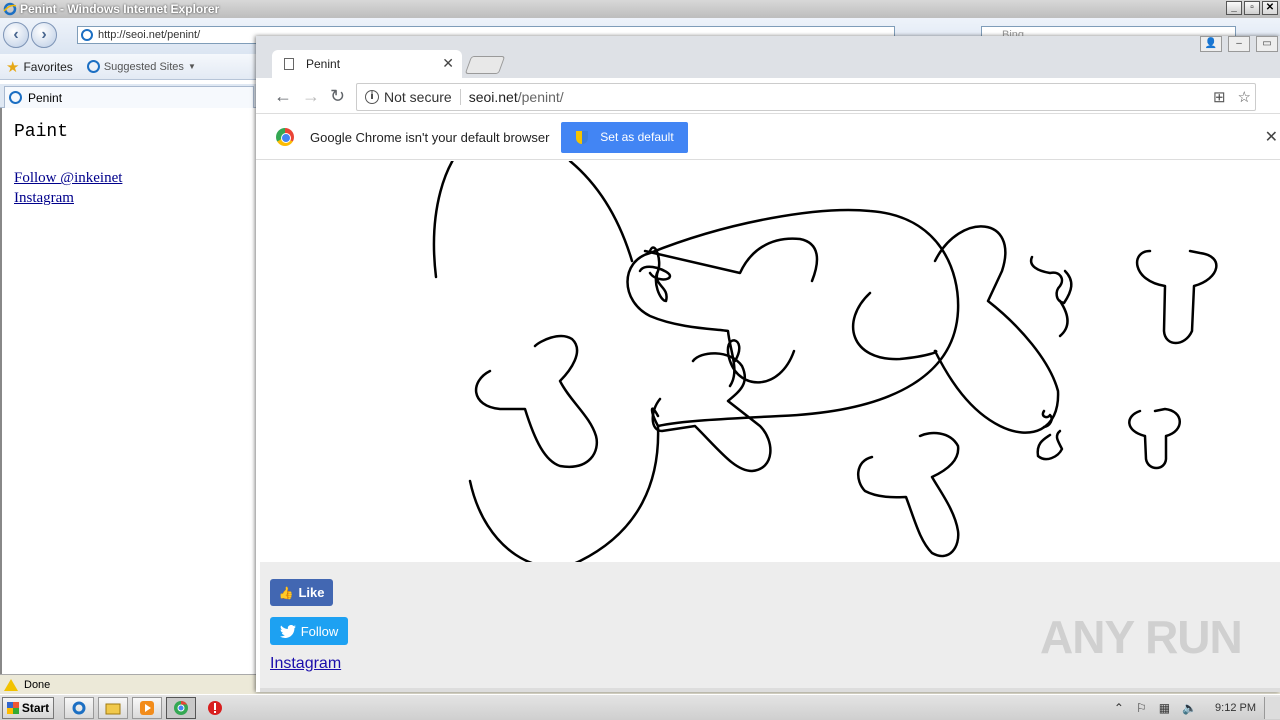 Image resolution: width=1280 pixels, height=720 pixels. Describe the element at coordinates (1252, 8) in the screenshot. I see `restore-button: ▫` at that location.